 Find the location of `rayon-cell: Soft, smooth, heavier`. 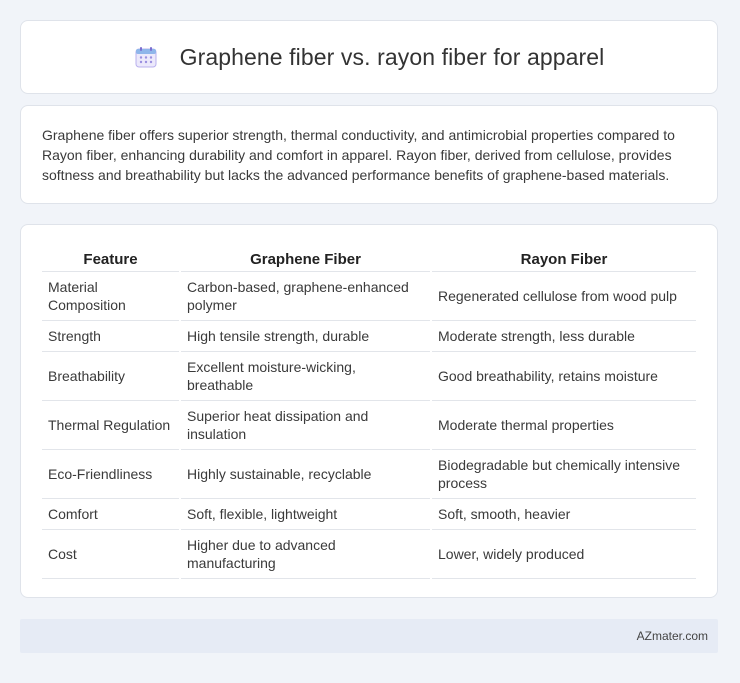

rayon-cell: Soft, smooth, heavier is located at coordinates (564, 514).